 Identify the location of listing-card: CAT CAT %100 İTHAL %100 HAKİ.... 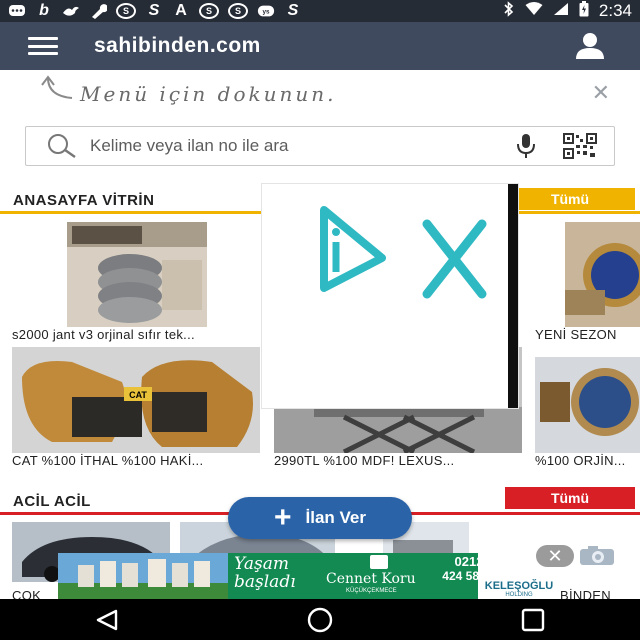
(136, 409).